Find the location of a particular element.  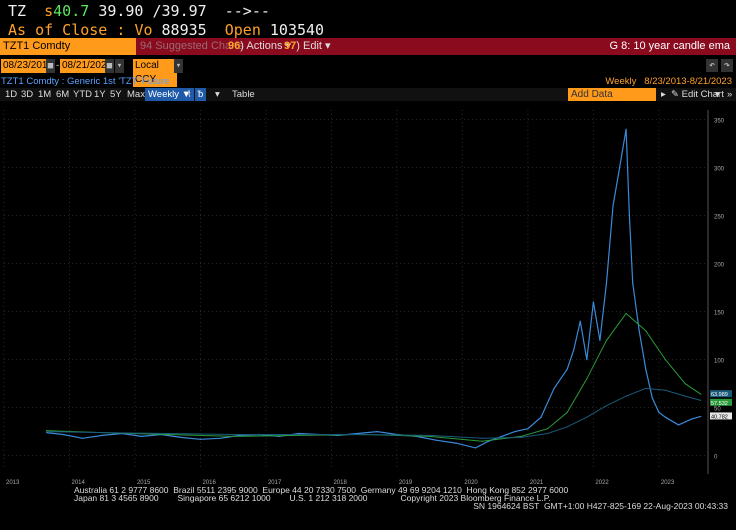

actions-menu: 96) Actions ▾ is located at coordinates (259, 46).